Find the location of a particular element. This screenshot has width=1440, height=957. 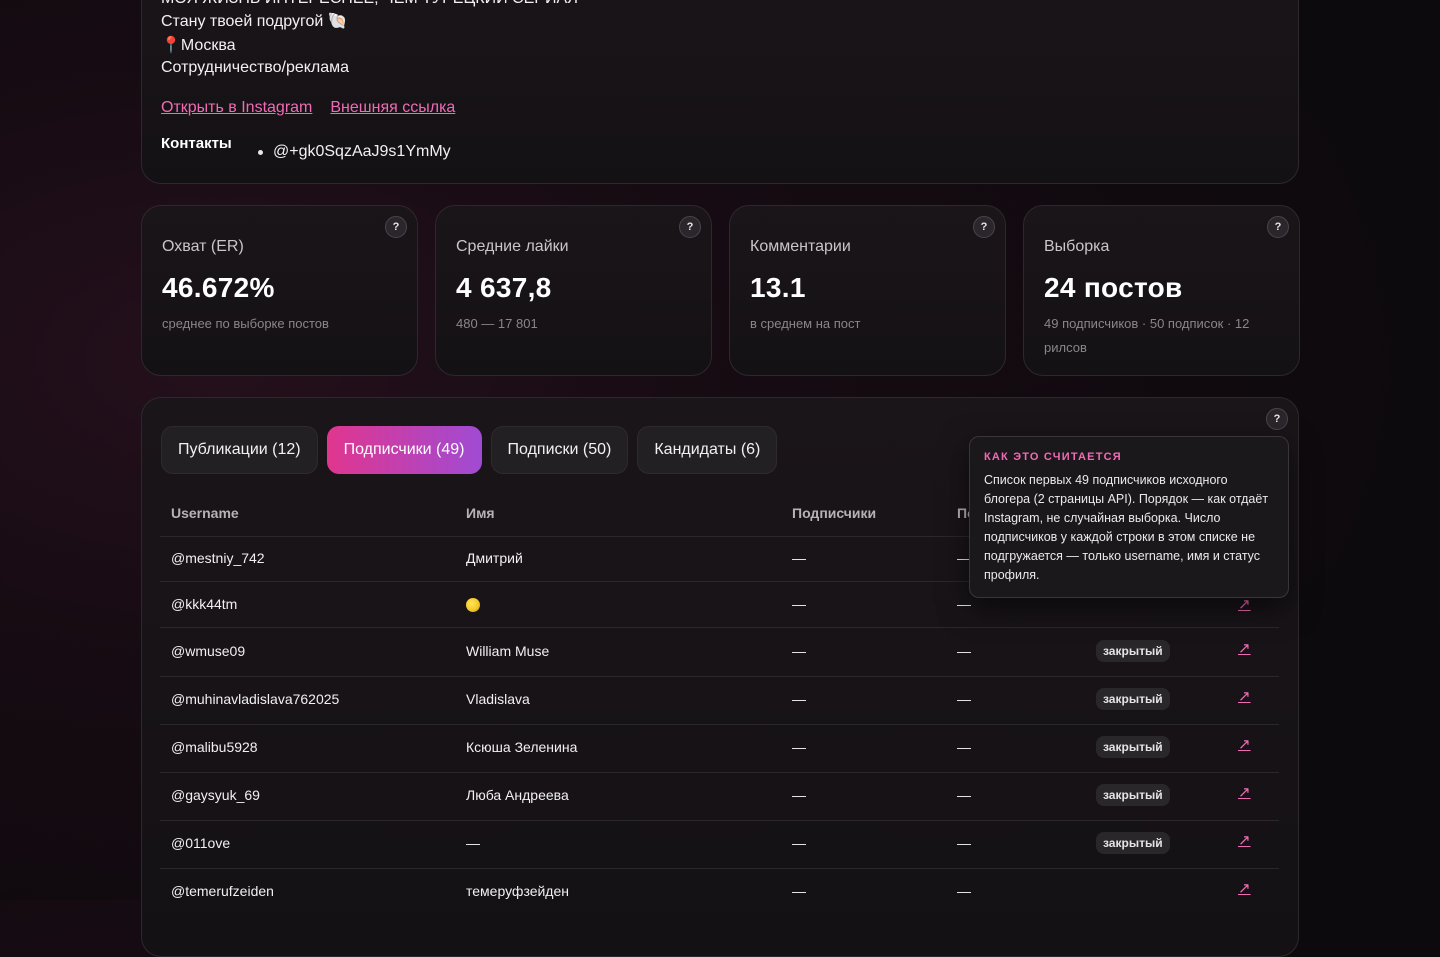

row-username: @malibu5928 is located at coordinates (214, 747).